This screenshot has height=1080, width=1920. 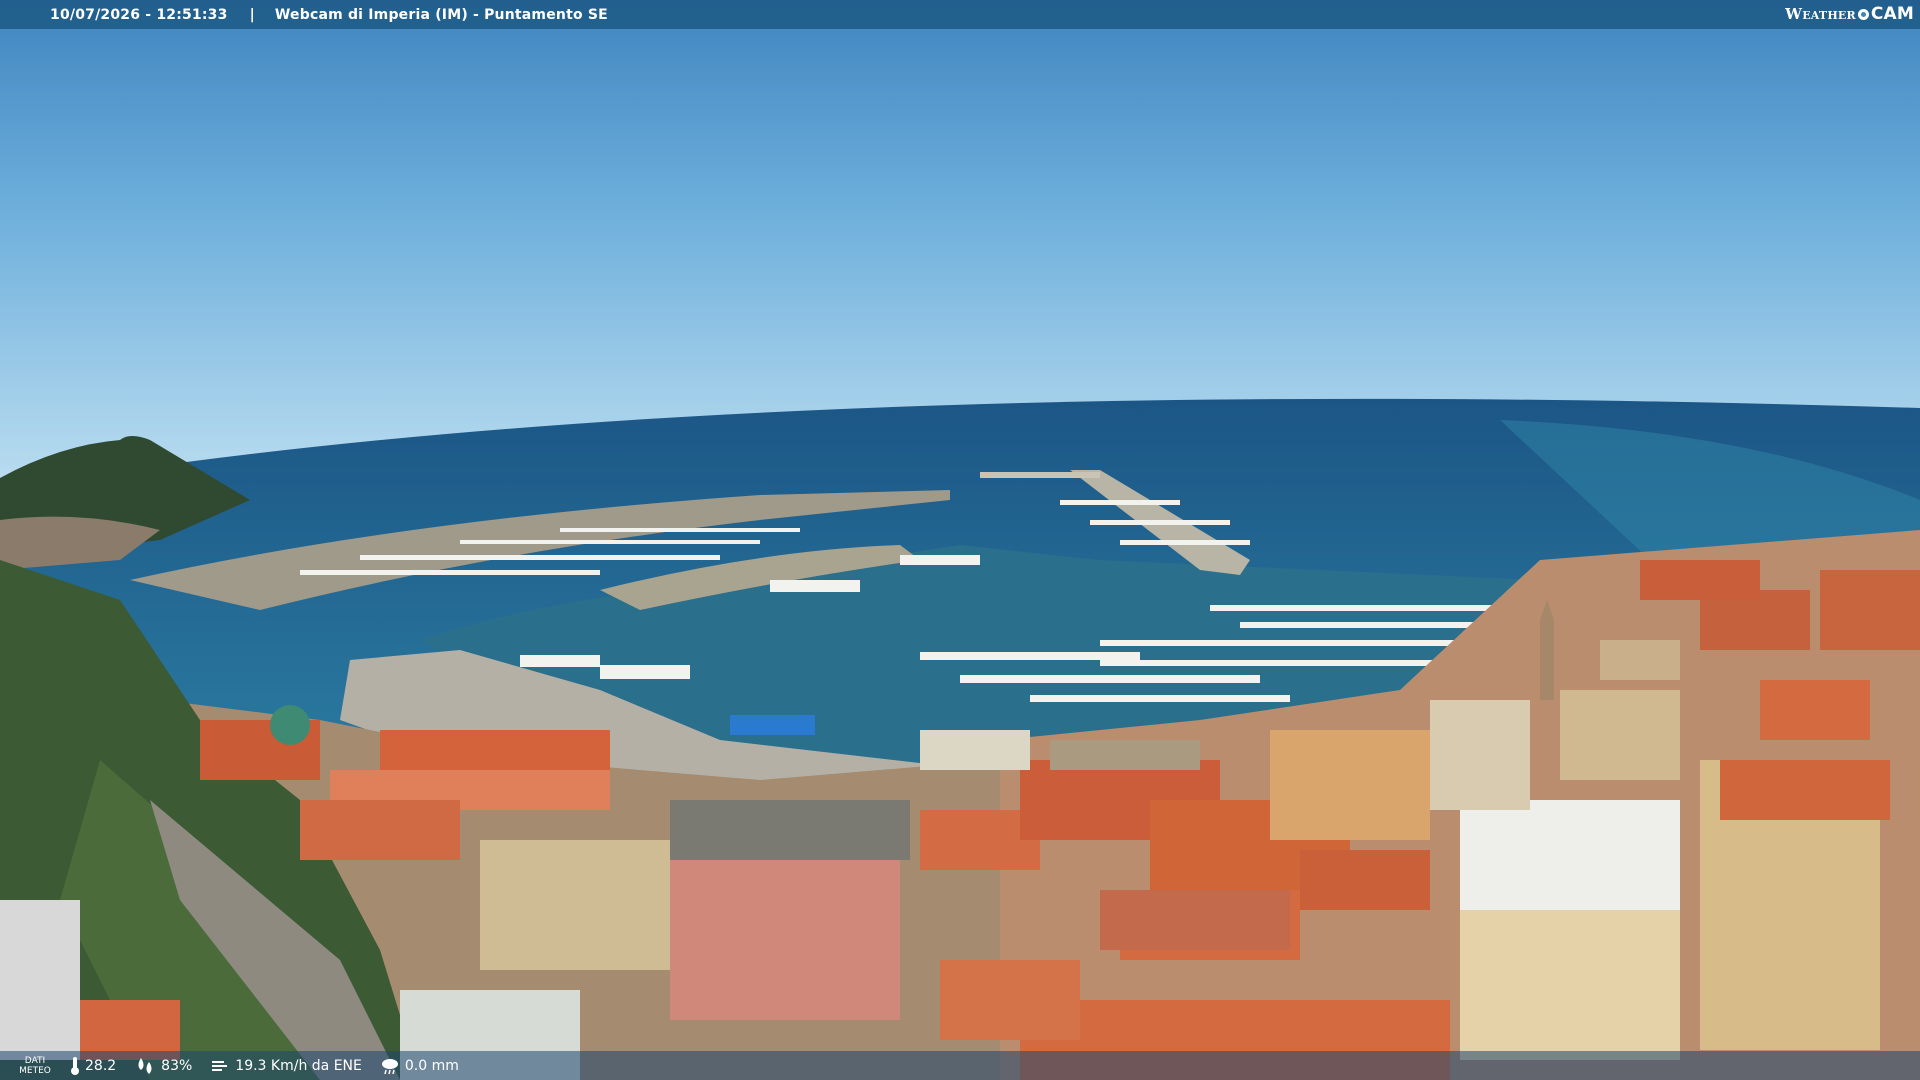 I want to click on green-dome, so click(x=290, y=725).